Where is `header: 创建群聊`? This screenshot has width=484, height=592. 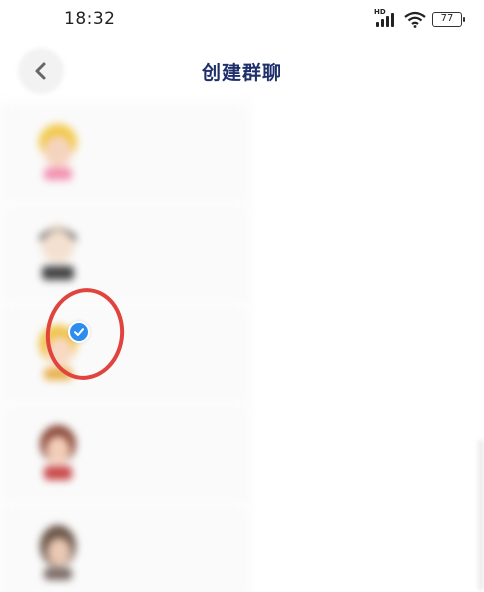 header: 创建群聊 is located at coordinates (242, 71).